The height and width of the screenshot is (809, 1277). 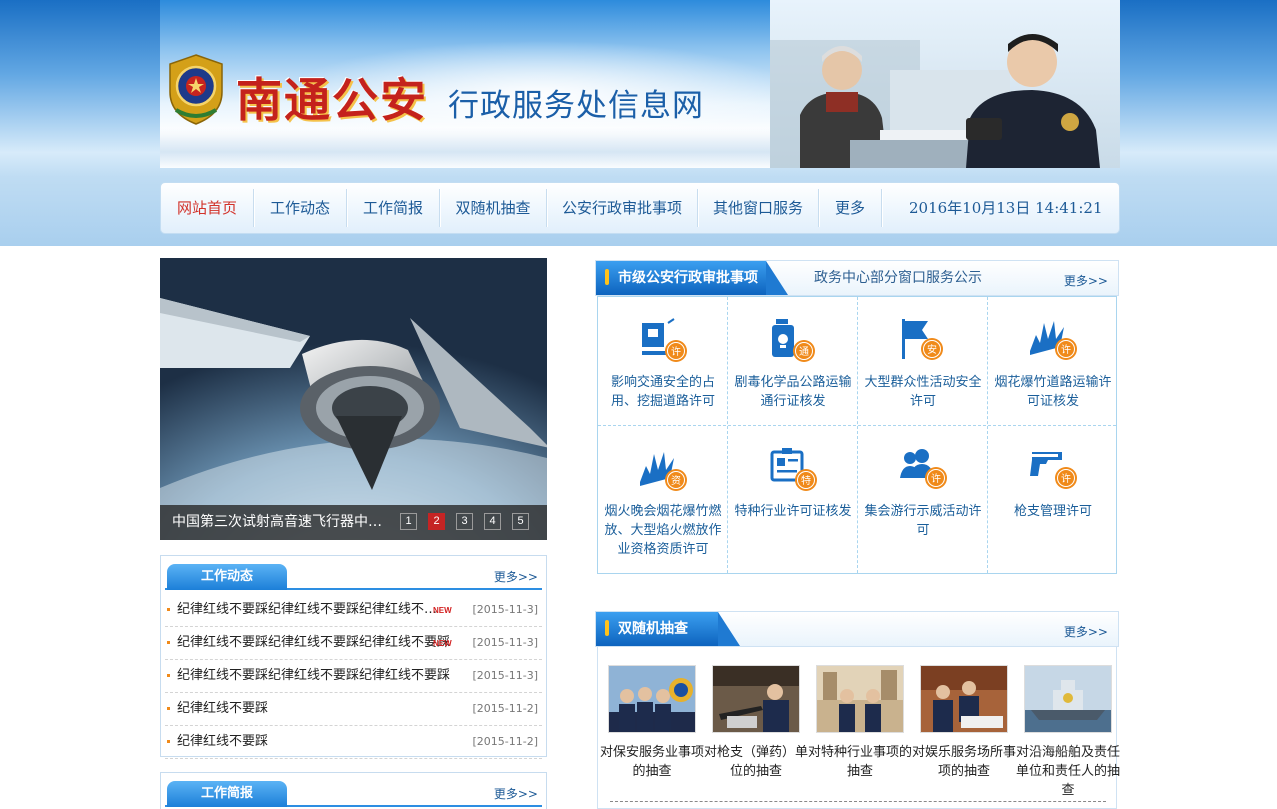 What do you see at coordinates (652, 699) in the screenshot?
I see `security-guards-photo` at bounding box center [652, 699].